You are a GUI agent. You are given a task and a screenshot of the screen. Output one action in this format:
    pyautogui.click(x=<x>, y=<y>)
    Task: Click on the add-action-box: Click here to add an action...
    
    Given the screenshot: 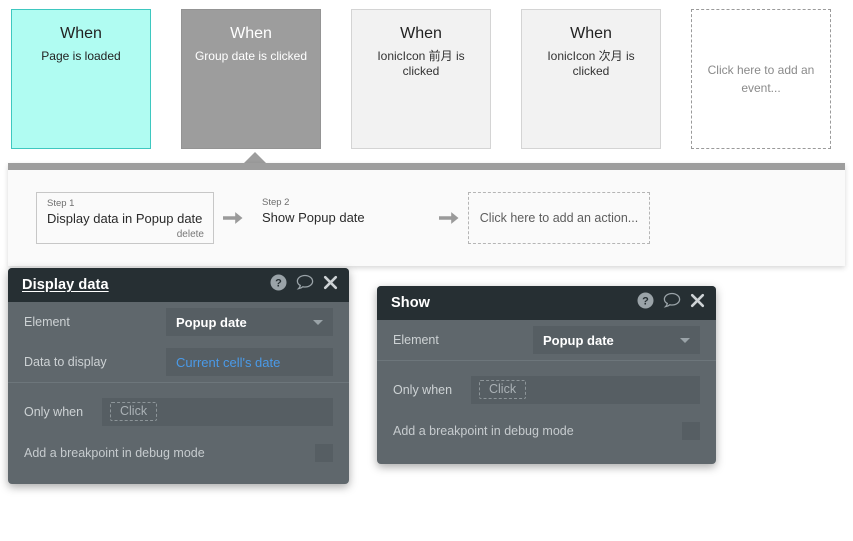 What is the action you would take?
    pyautogui.click(x=559, y=218)
    